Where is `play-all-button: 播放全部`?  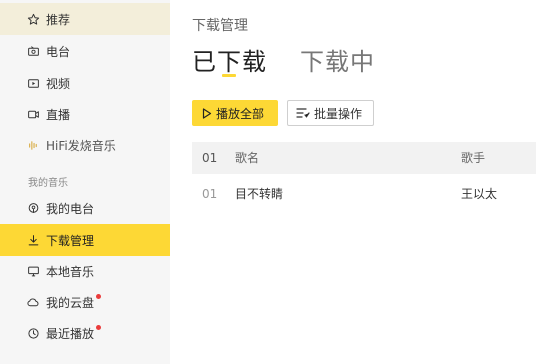
play-all-button: 播放全部 is located at coordinates (235, 113).